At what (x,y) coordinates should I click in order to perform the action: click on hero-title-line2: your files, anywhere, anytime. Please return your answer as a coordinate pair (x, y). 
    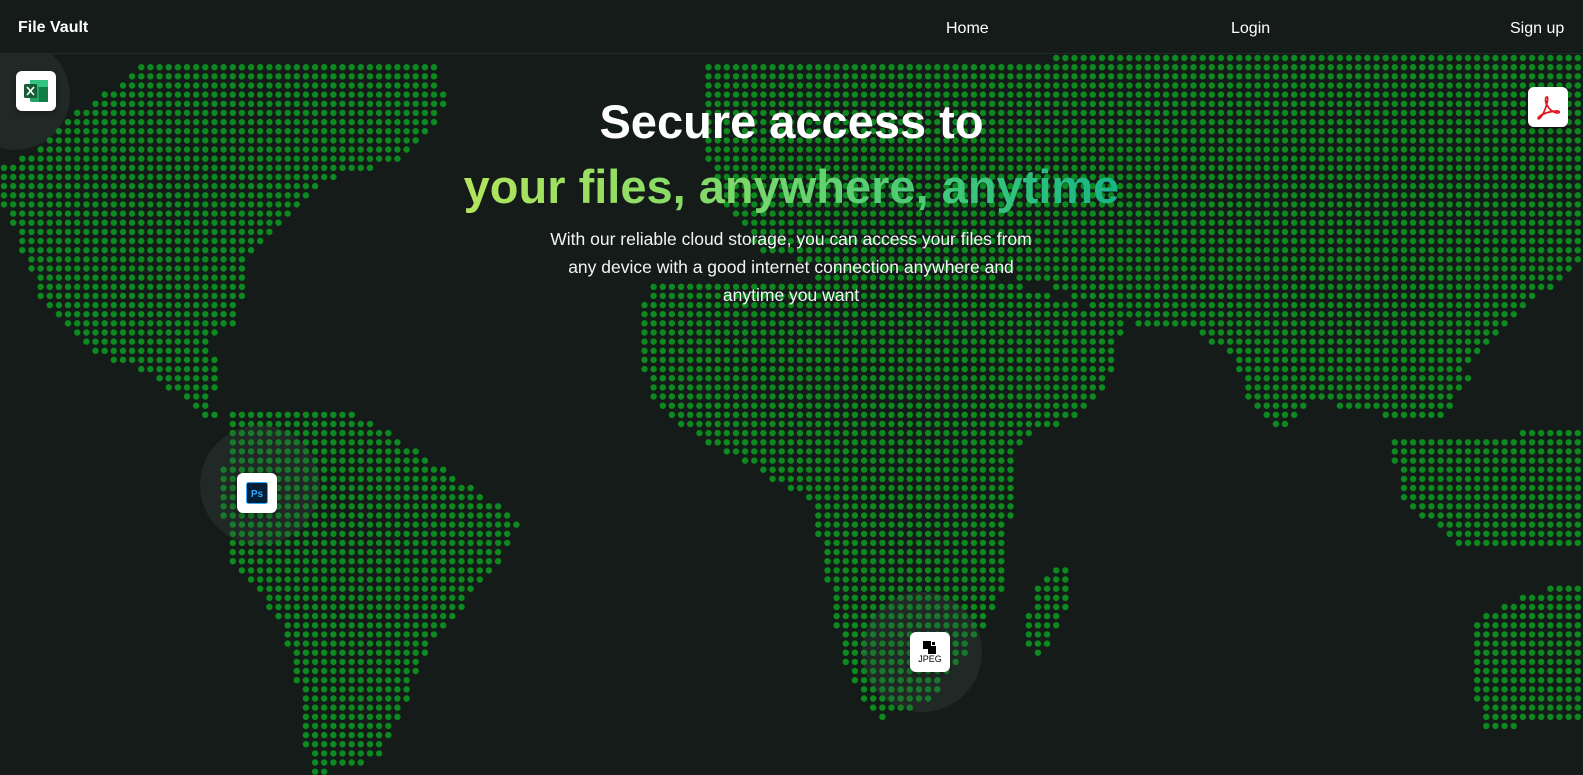
    Looking at the image, I should click on (791, 187).